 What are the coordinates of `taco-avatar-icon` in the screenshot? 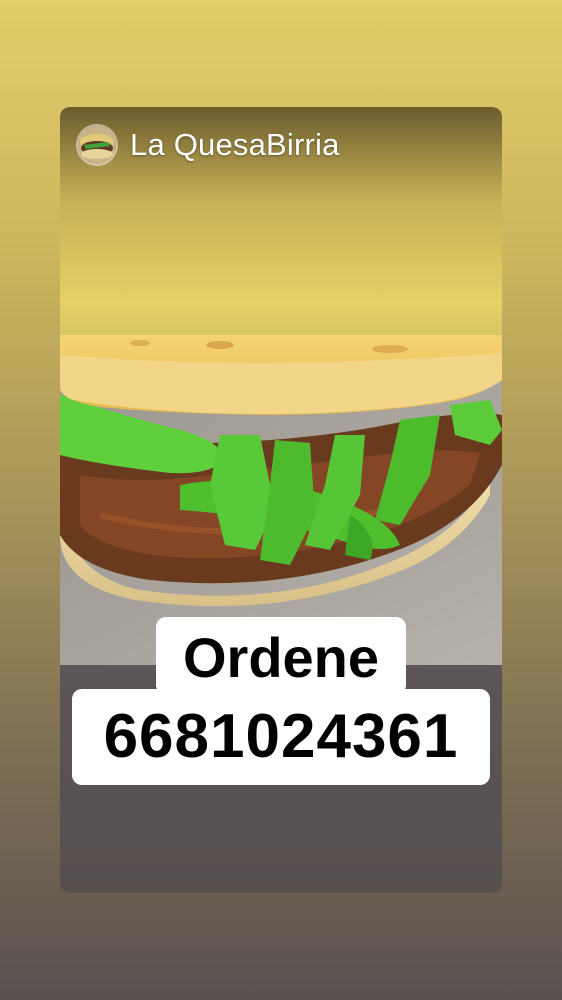 It's located at (97, 145).